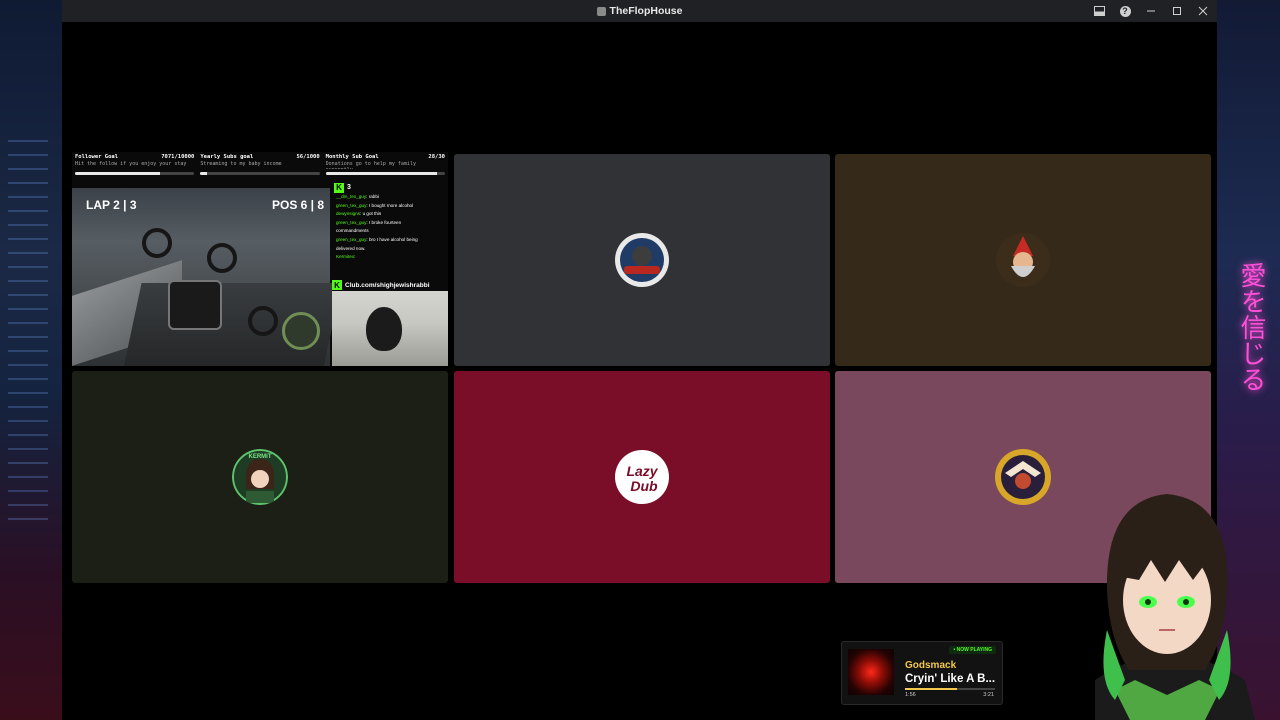  What do you see at coordinates (346, 257) in the screenshot?
I see `chat-message: Kermitex:` at bounding box center [346, 257].